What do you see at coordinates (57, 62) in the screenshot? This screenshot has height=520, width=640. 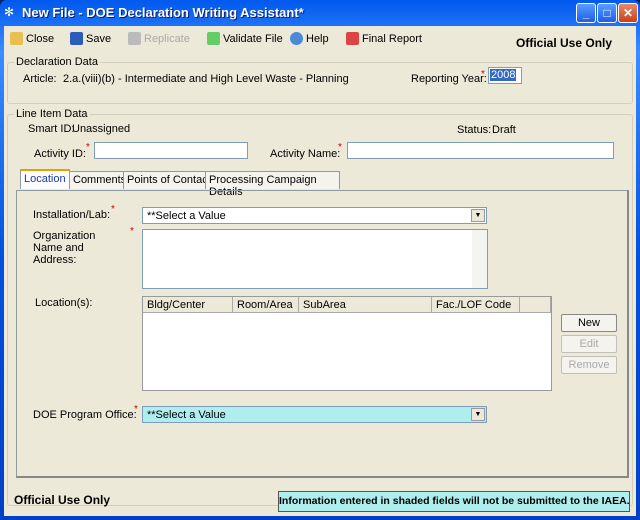 I see `group-legend: Declaration Data` at bounding box center [57, 62].